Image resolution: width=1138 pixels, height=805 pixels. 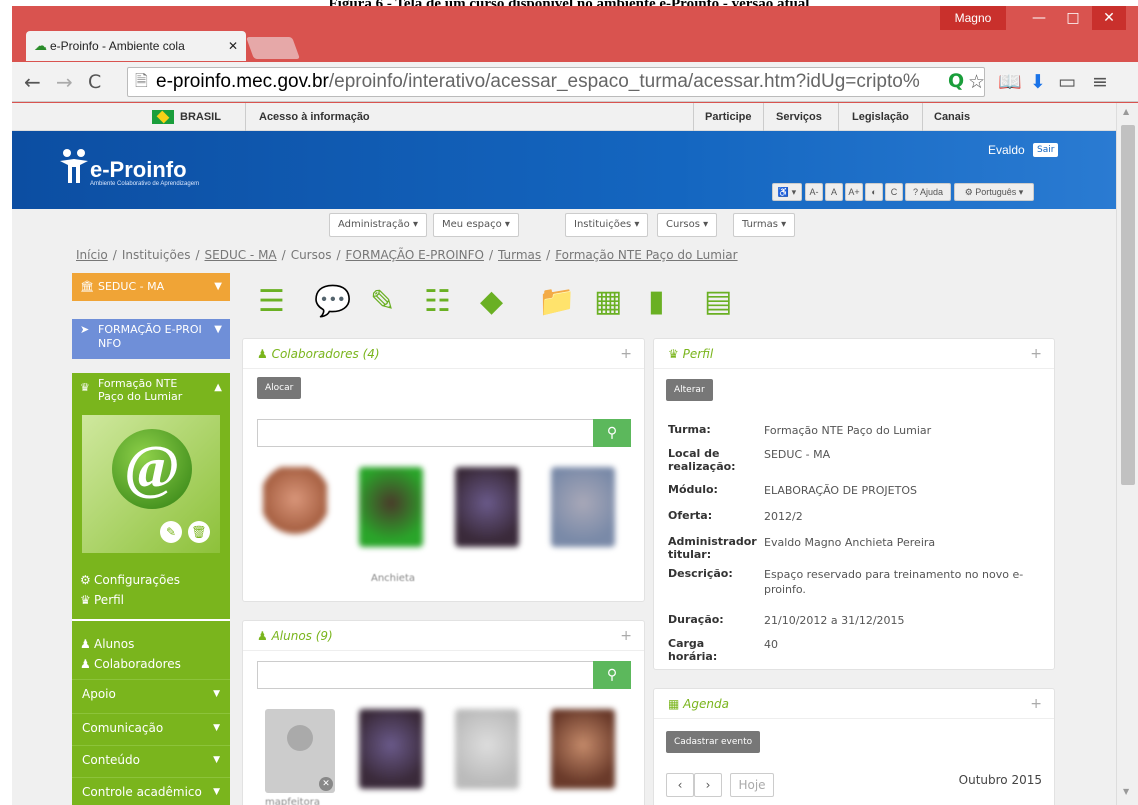 I want to click on folder-icon: 📁, so click(x=556, y=302).